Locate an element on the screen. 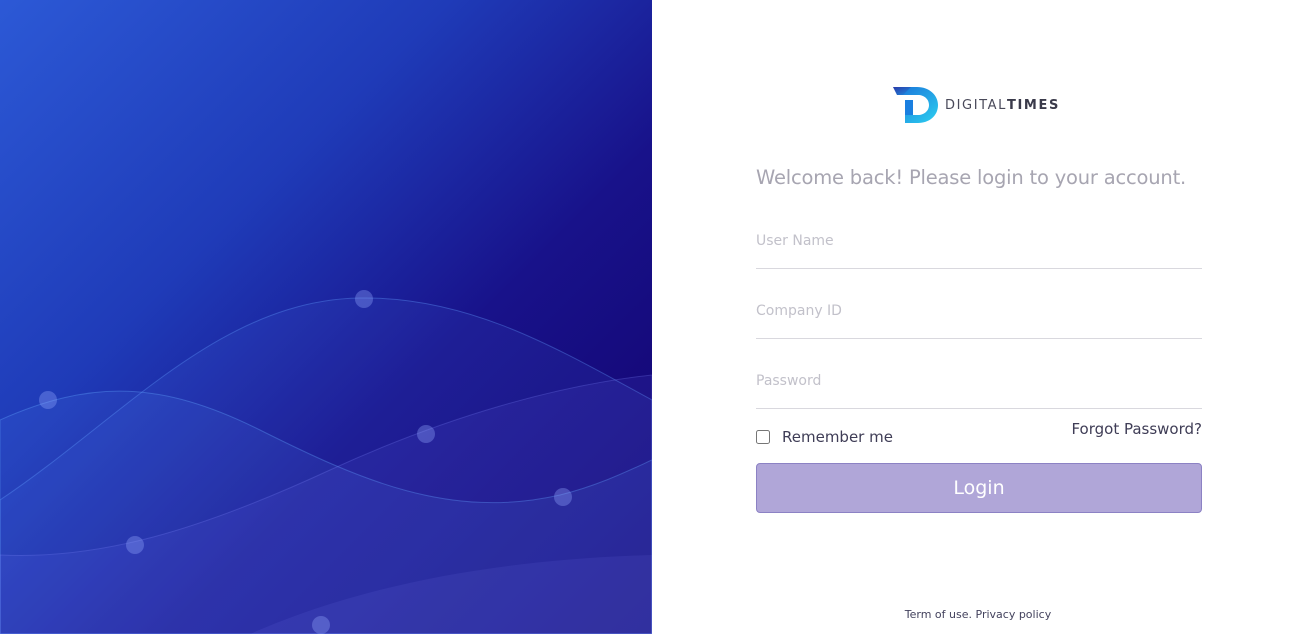 This screenshot has height=634, width=1304. brand-logo: DIGITALTIMES is located at coordinates (975, 105).